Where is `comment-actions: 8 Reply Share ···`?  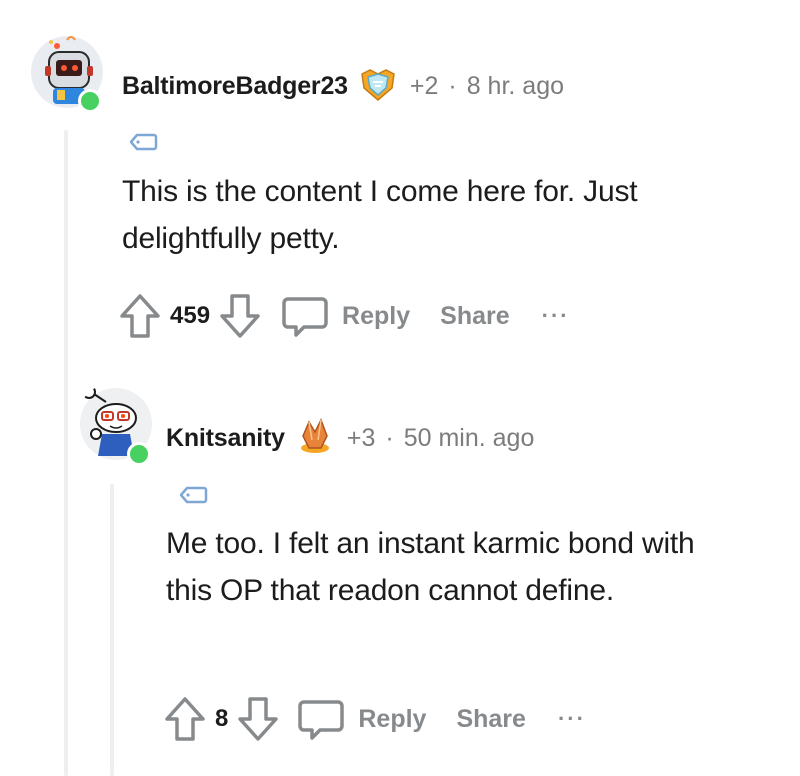
comment-actions: 8 Reply Share ··· is located at coordinates (374, 719).